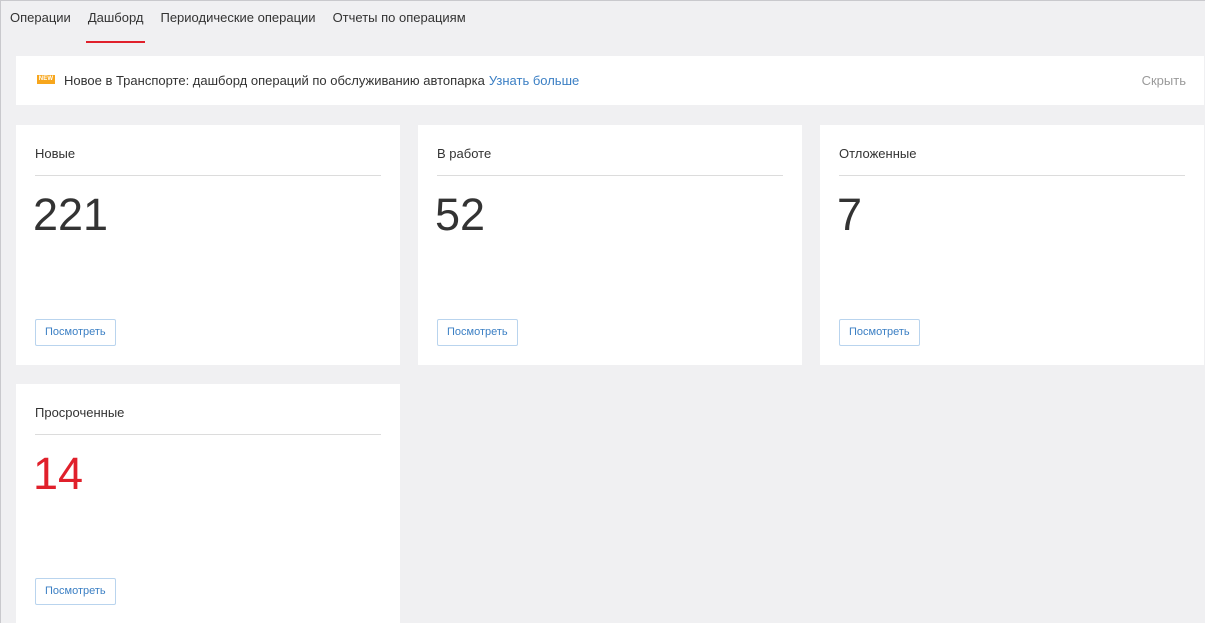  What do you see at coordinates (399, 17) in the screenshot?
I see `tab-label: Отчеты по операциям` at bounding box center [399, 17].